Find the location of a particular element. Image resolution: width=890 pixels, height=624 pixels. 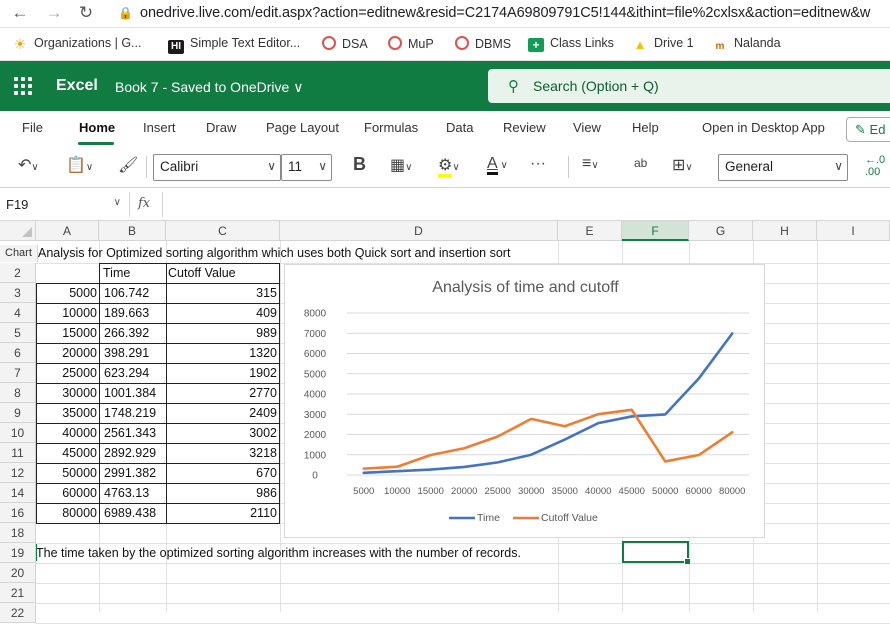

cell-cutoff: 3218 is located at coordinates (221, 453).